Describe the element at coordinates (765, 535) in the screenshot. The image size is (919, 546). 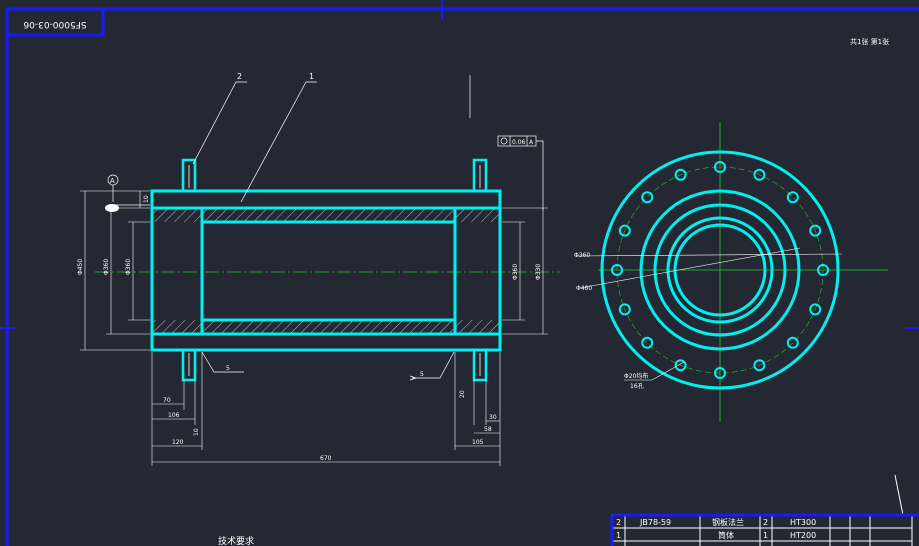
I see `row2-qty: 1` at that location.